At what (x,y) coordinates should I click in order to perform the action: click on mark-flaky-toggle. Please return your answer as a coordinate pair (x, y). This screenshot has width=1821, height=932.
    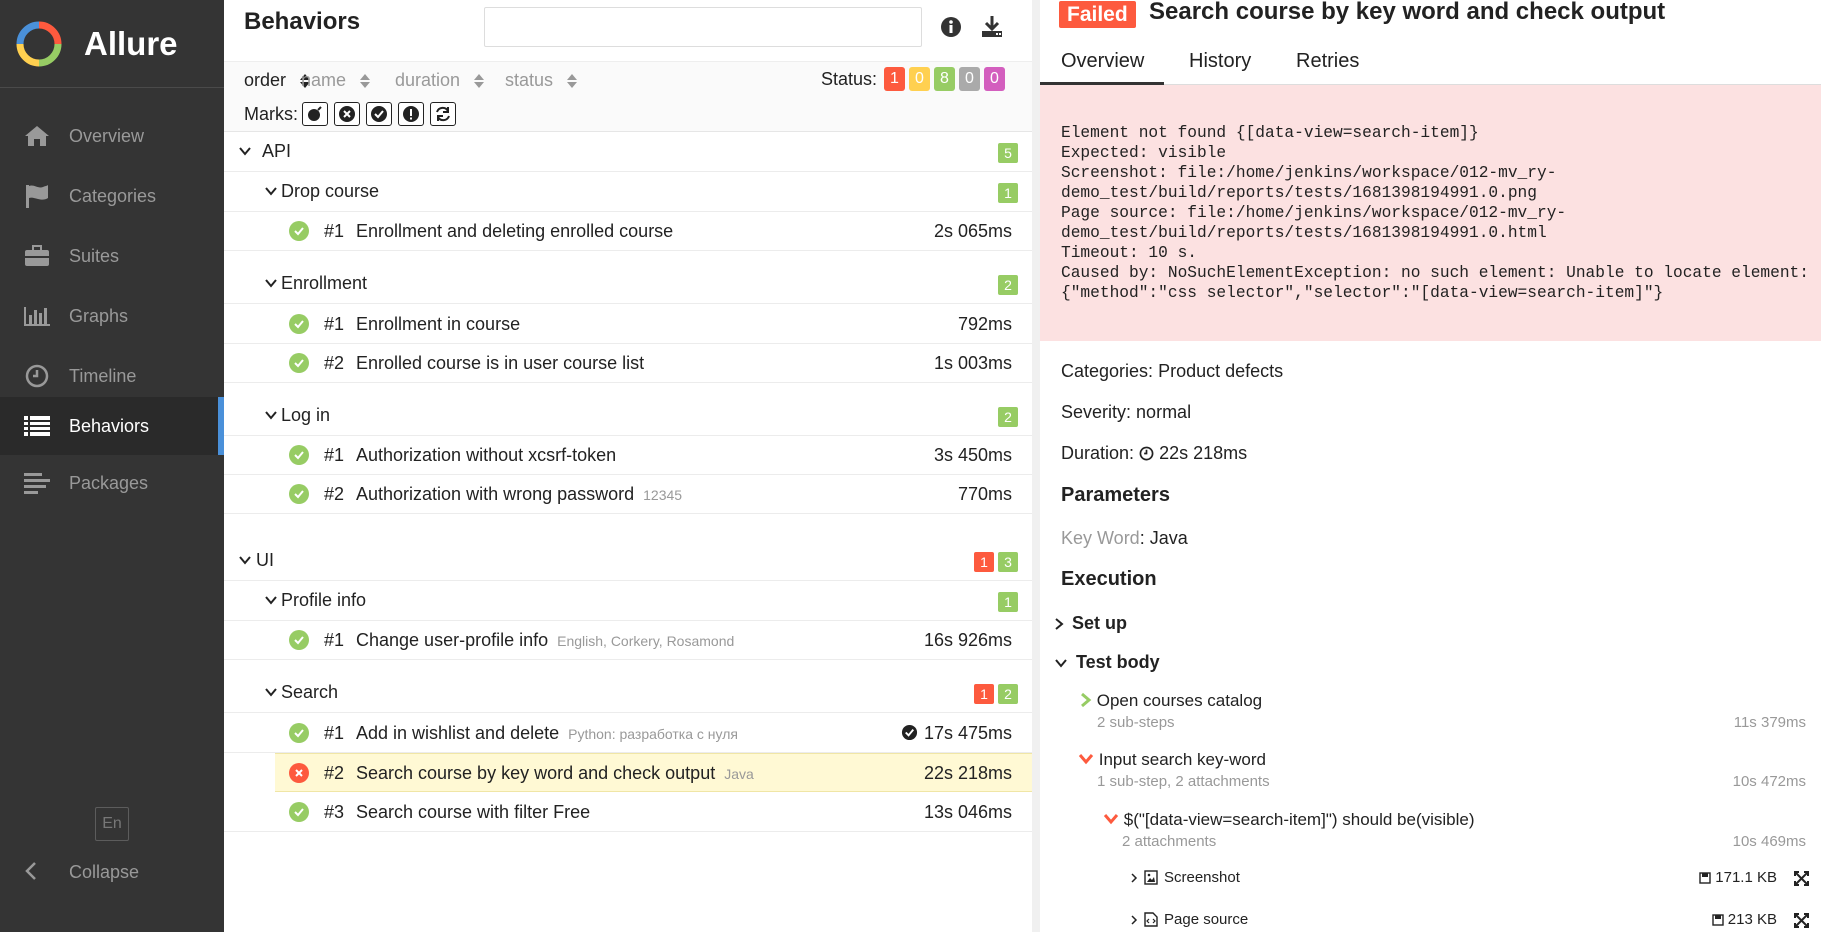
    Looking at the image, I should click on (315, 114).